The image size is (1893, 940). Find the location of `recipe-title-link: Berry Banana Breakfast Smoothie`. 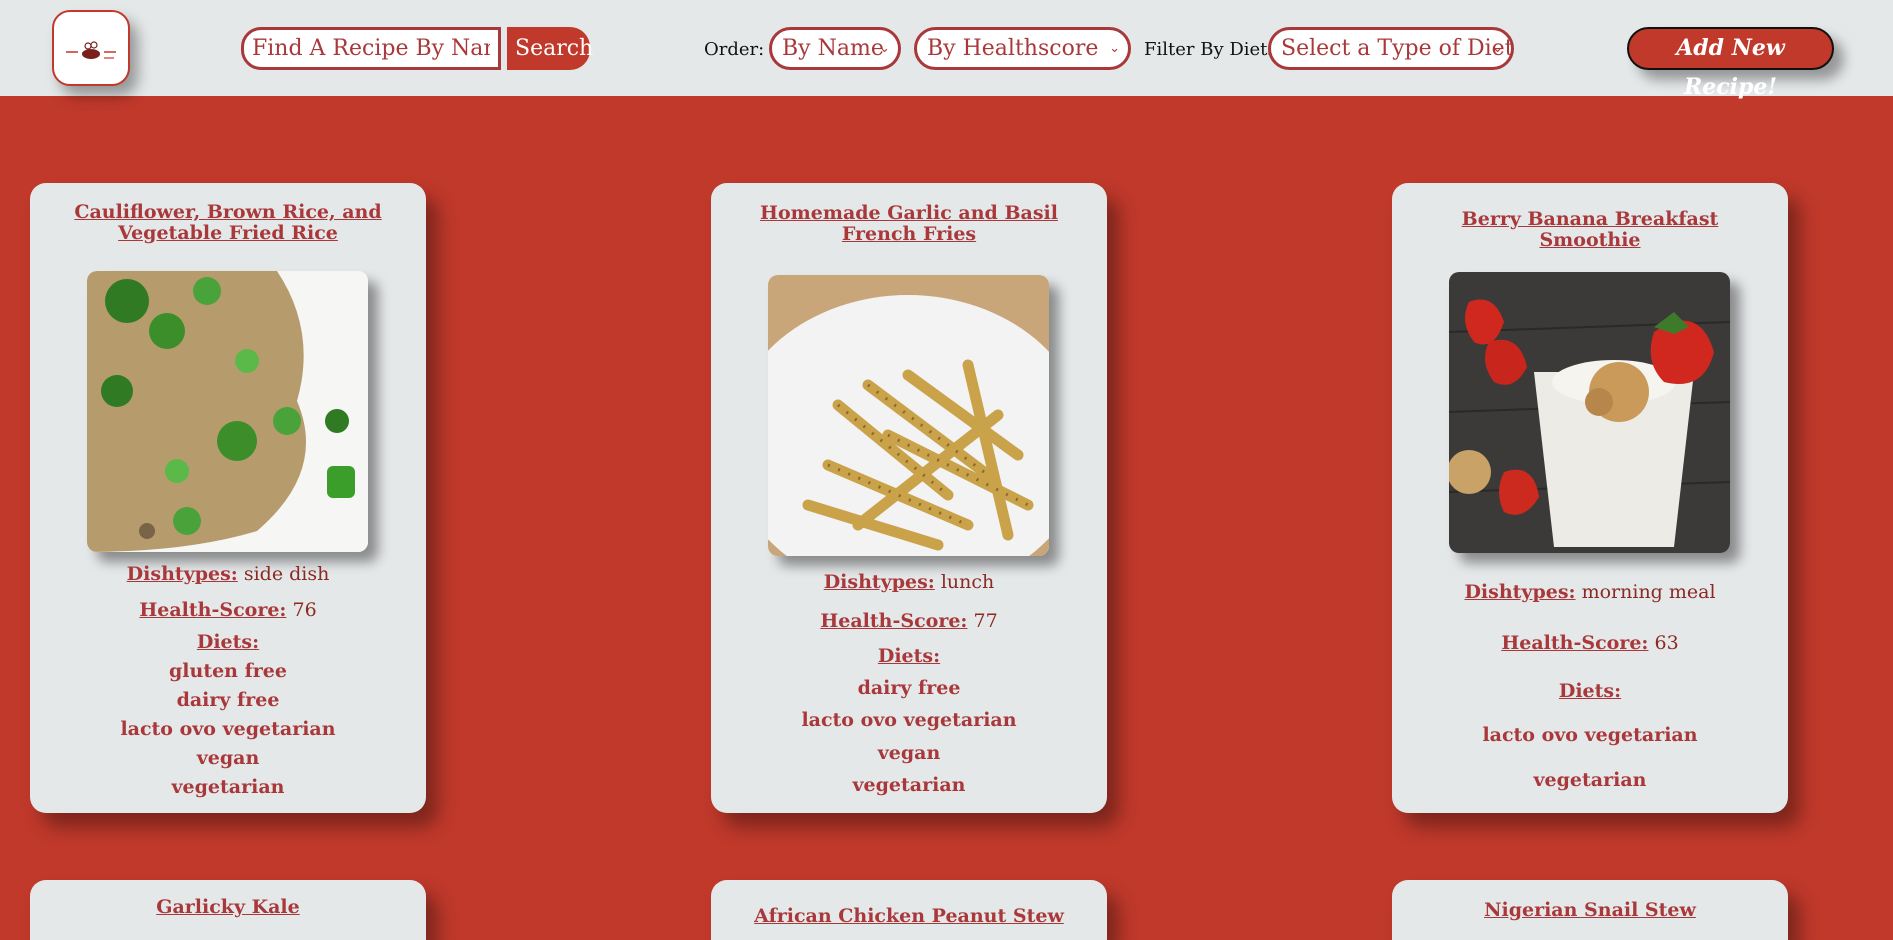

recipe-title-link: Berry Banana Breakfast Smoothie is located at coordinates (1590, 230).